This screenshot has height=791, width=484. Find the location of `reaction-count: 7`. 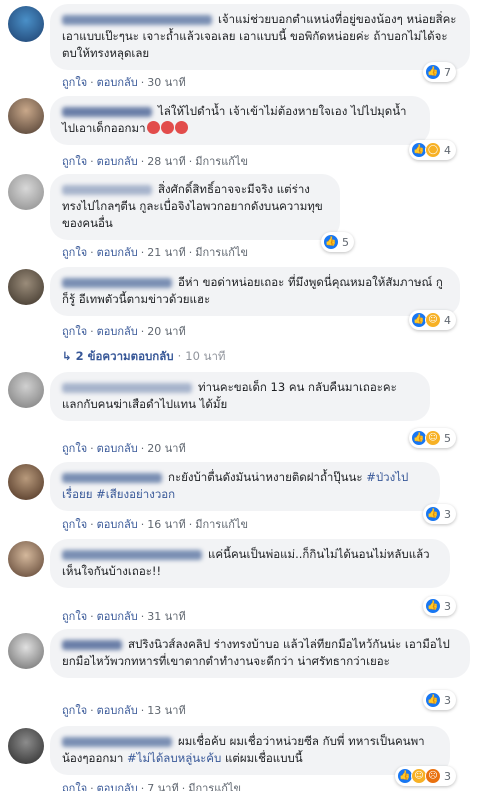

reaction-count: 7 is located at coordinates (447, 72).